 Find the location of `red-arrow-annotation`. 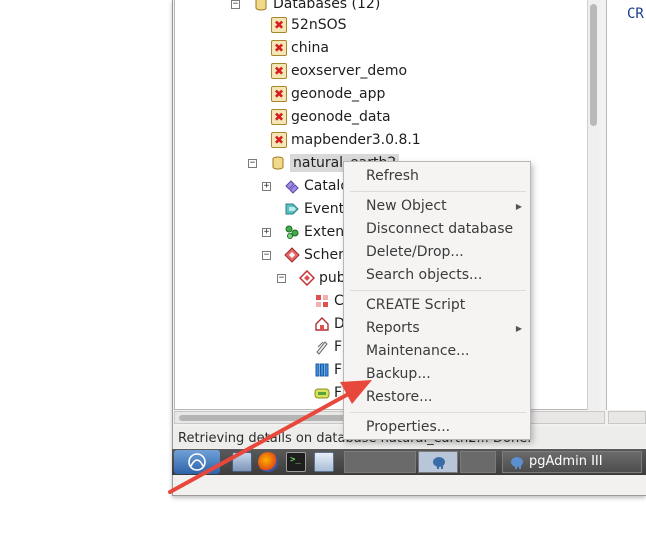

red-arrow-annotation is located at coordinates (270, 437).